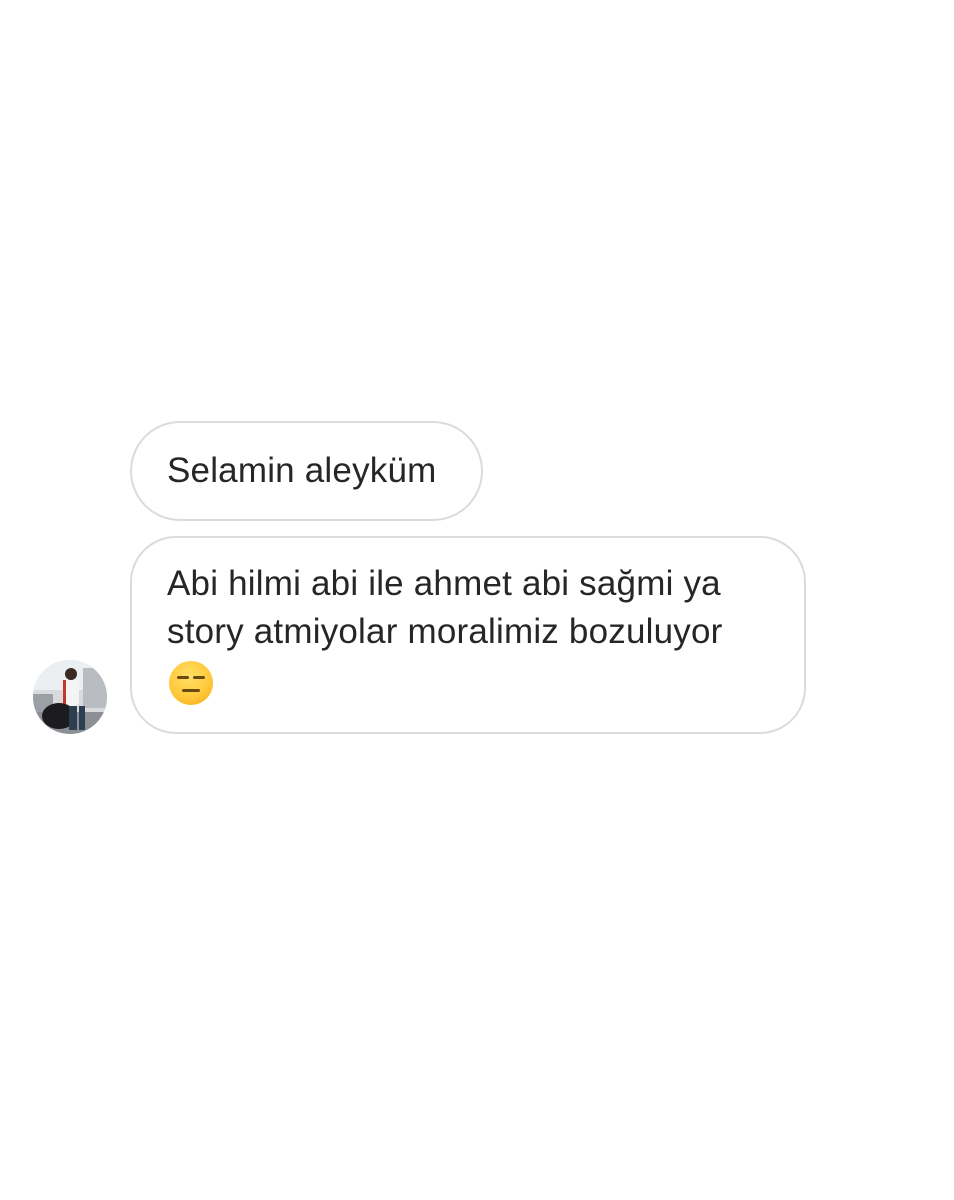 This screenshot has width=954, height=1200. I want to click on message-text-line: Abi hilmi abi ile ahmet abi sağmi ya, so click(444, 583).